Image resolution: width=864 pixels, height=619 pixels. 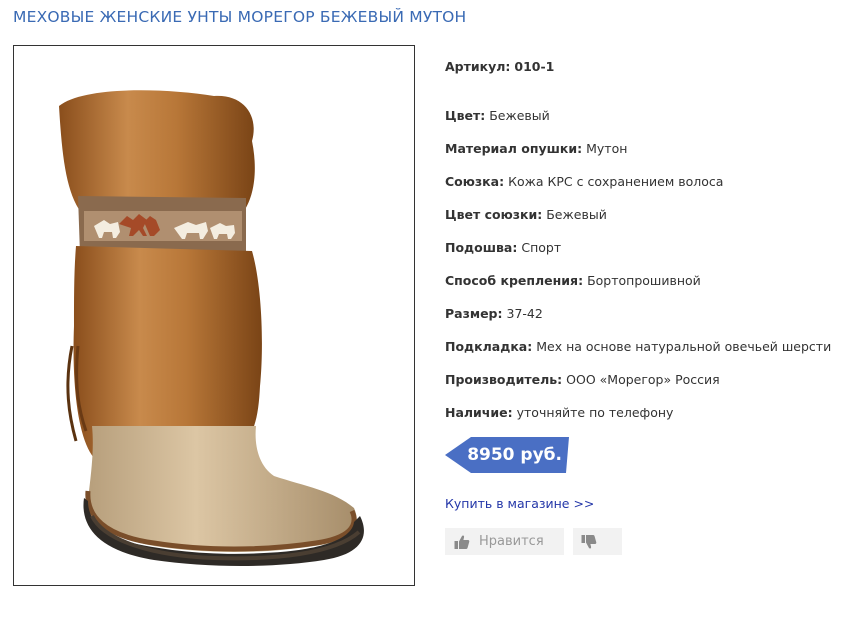 I want to click on spec-trim-material: Материал опушки: Мутон, so click(x=536, y=148).